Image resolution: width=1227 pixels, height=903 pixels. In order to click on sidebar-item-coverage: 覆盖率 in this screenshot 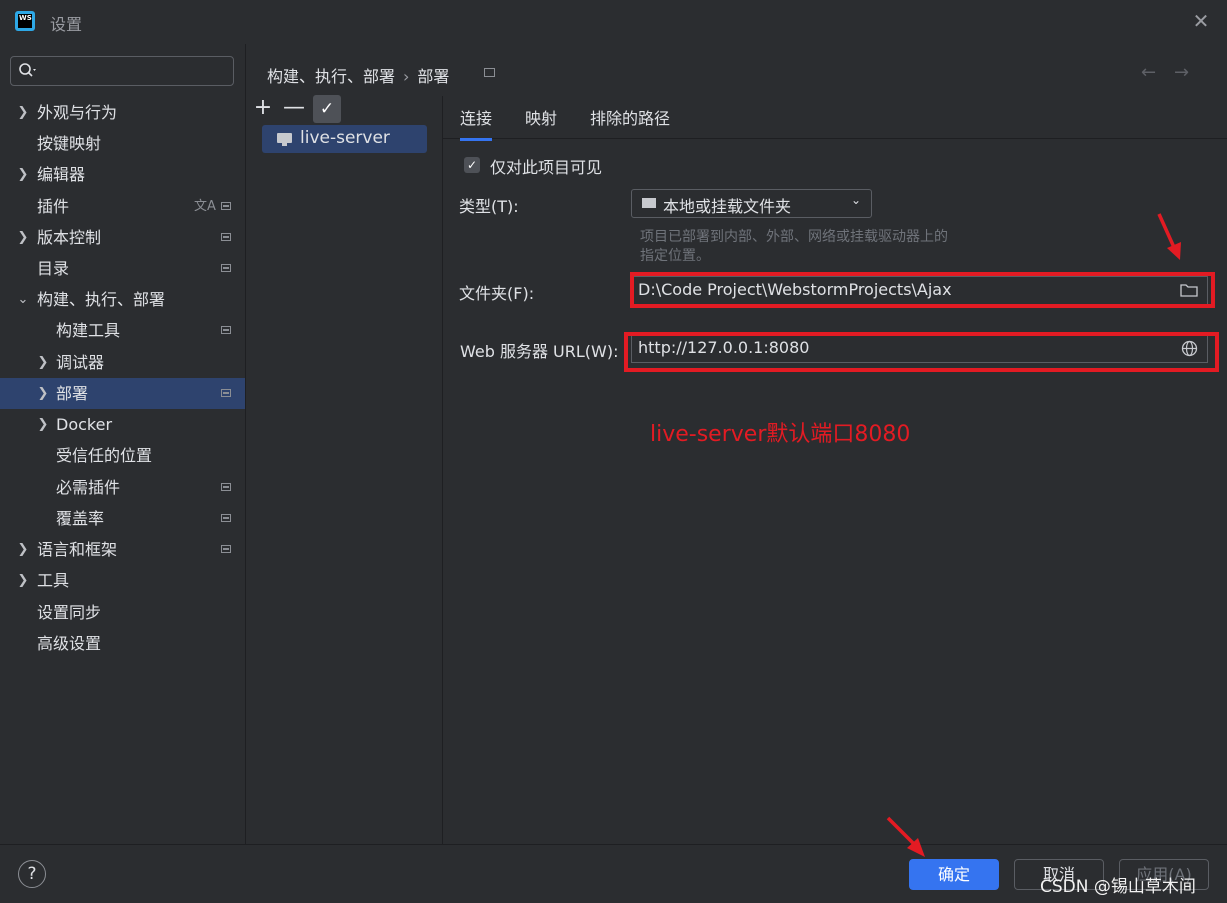, I will do `click(122, 518)`.